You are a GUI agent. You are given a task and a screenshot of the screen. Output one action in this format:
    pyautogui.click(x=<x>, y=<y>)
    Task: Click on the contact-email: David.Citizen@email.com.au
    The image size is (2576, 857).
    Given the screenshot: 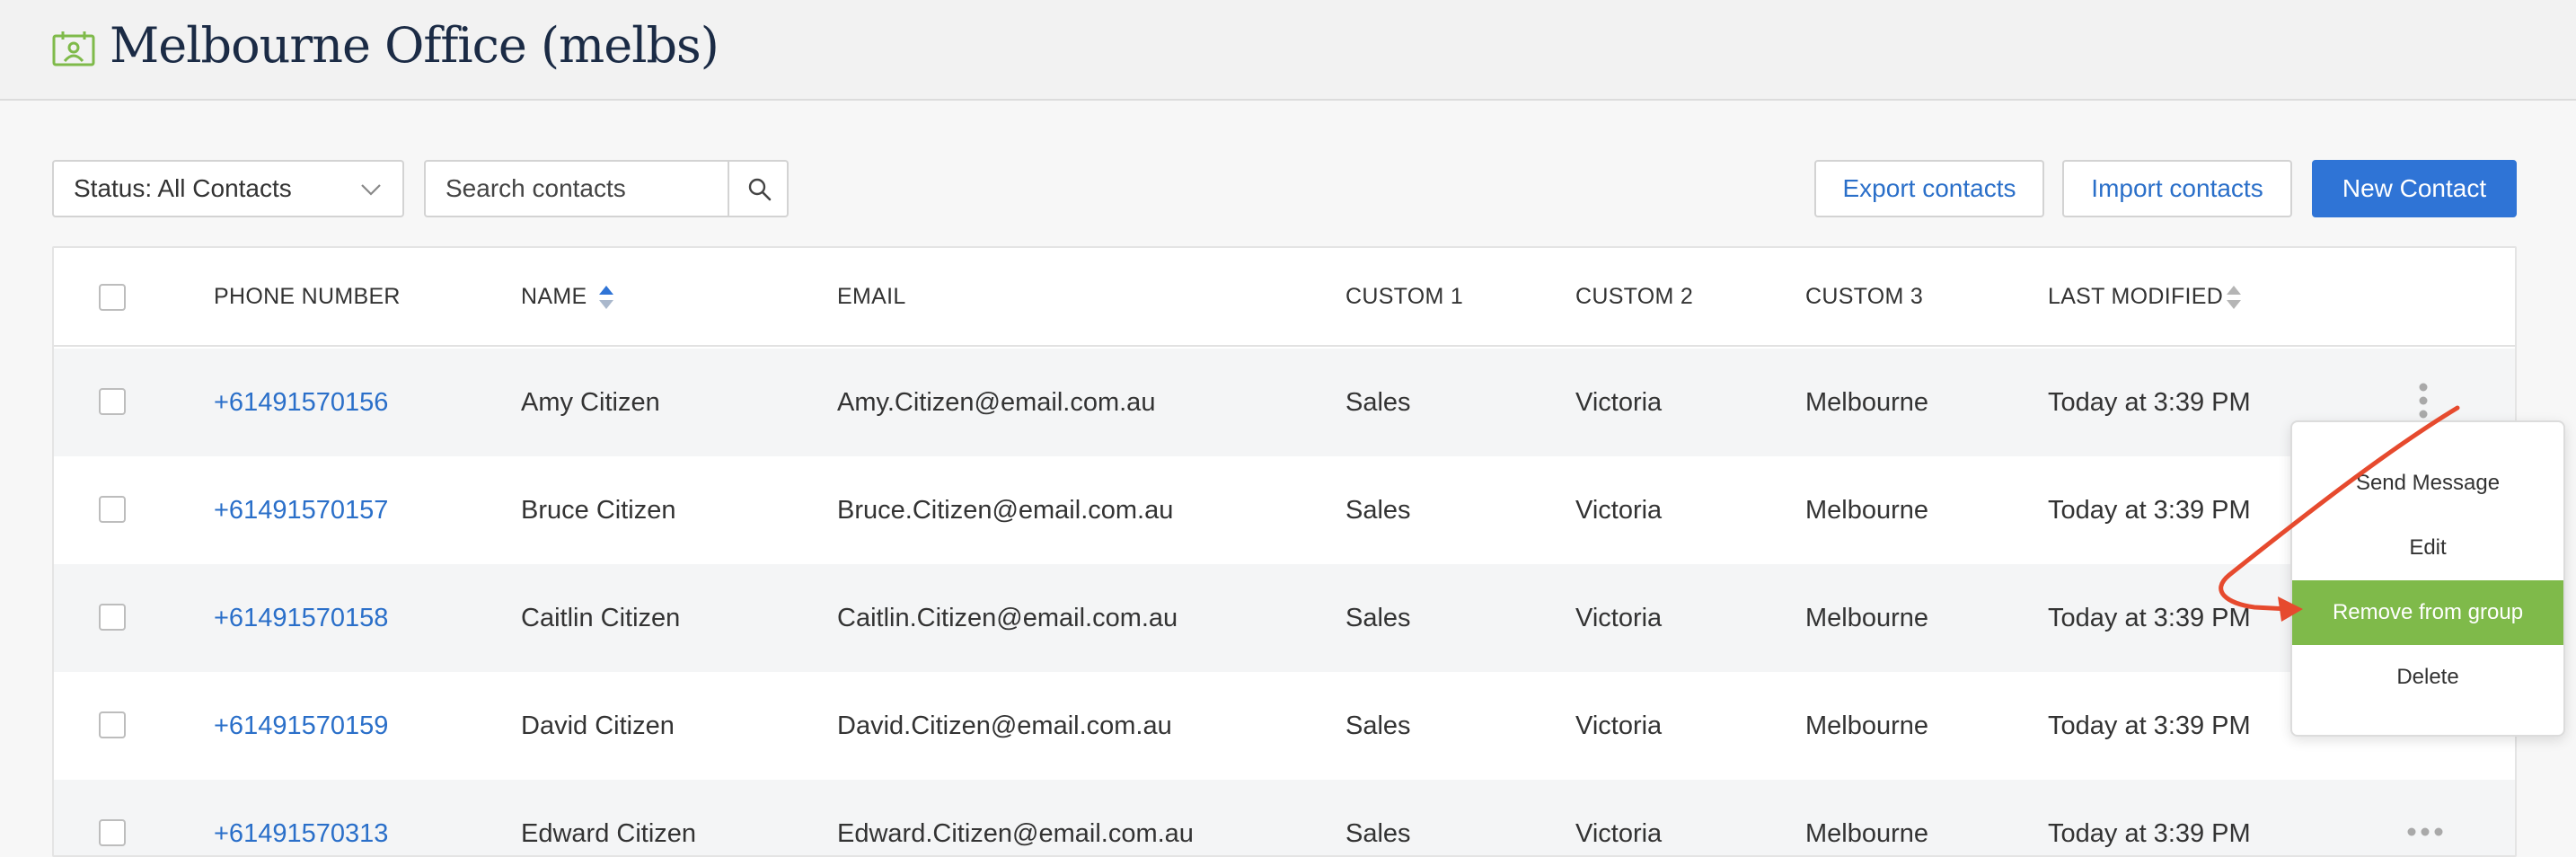 What is the action you would take?
    pyautogui.click(x=1004, y=725)
    